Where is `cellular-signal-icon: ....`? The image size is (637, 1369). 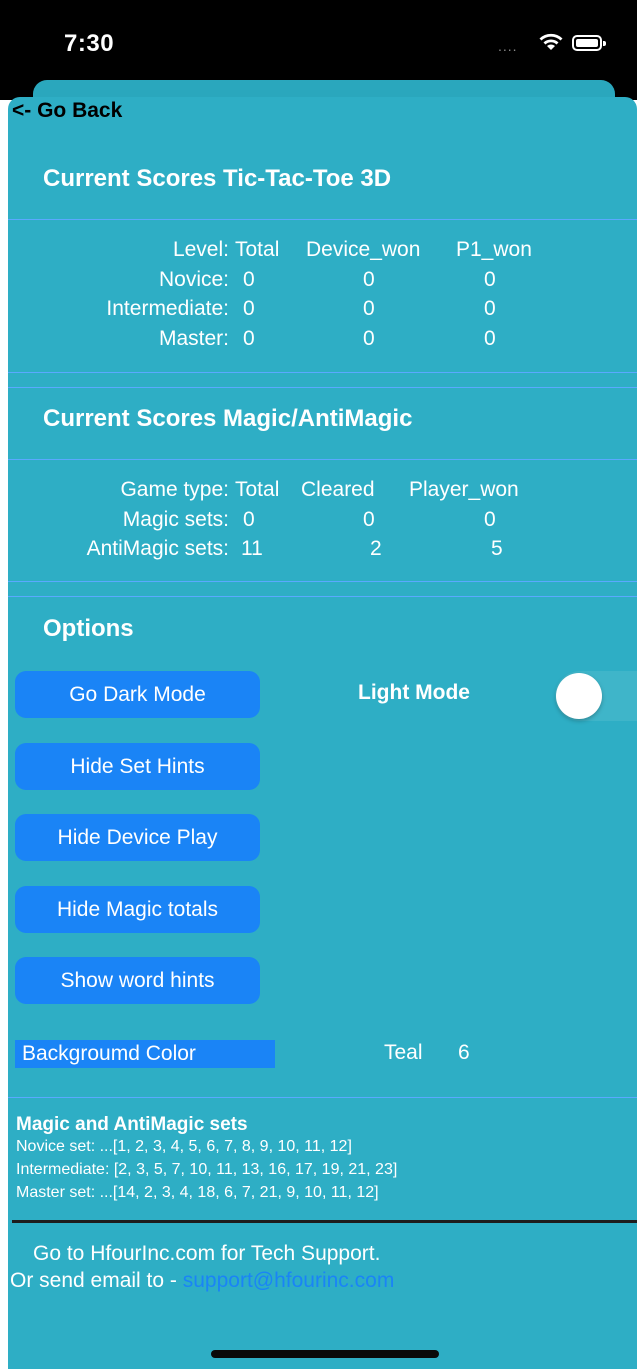
cellular-signal-icon: .... is located at coordinates (508, 46).